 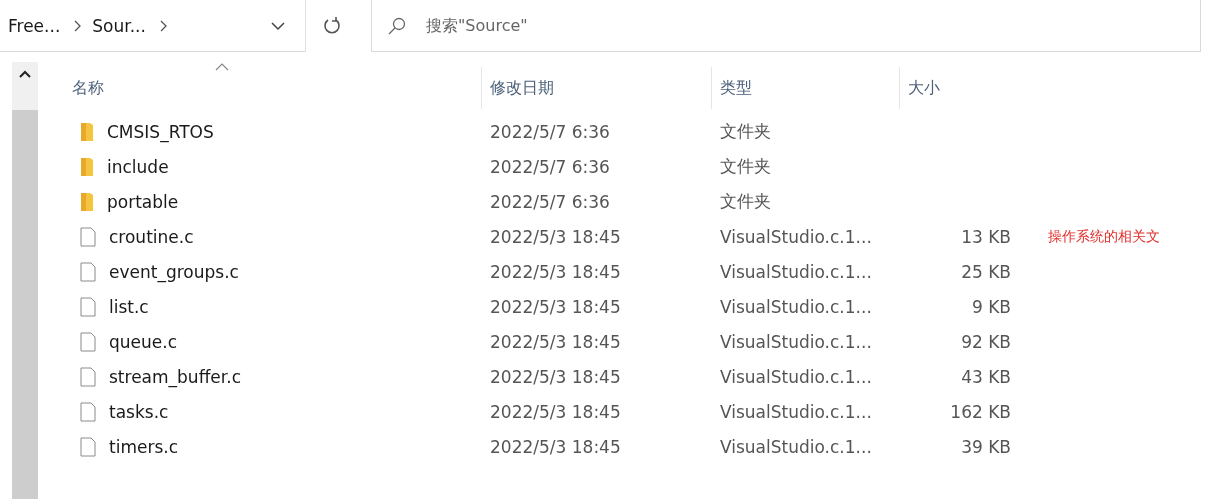 What do you see at coordinates (25, 74) in the screenshot?
I see `chevron-up-icon` at bounding box center [25, 74].